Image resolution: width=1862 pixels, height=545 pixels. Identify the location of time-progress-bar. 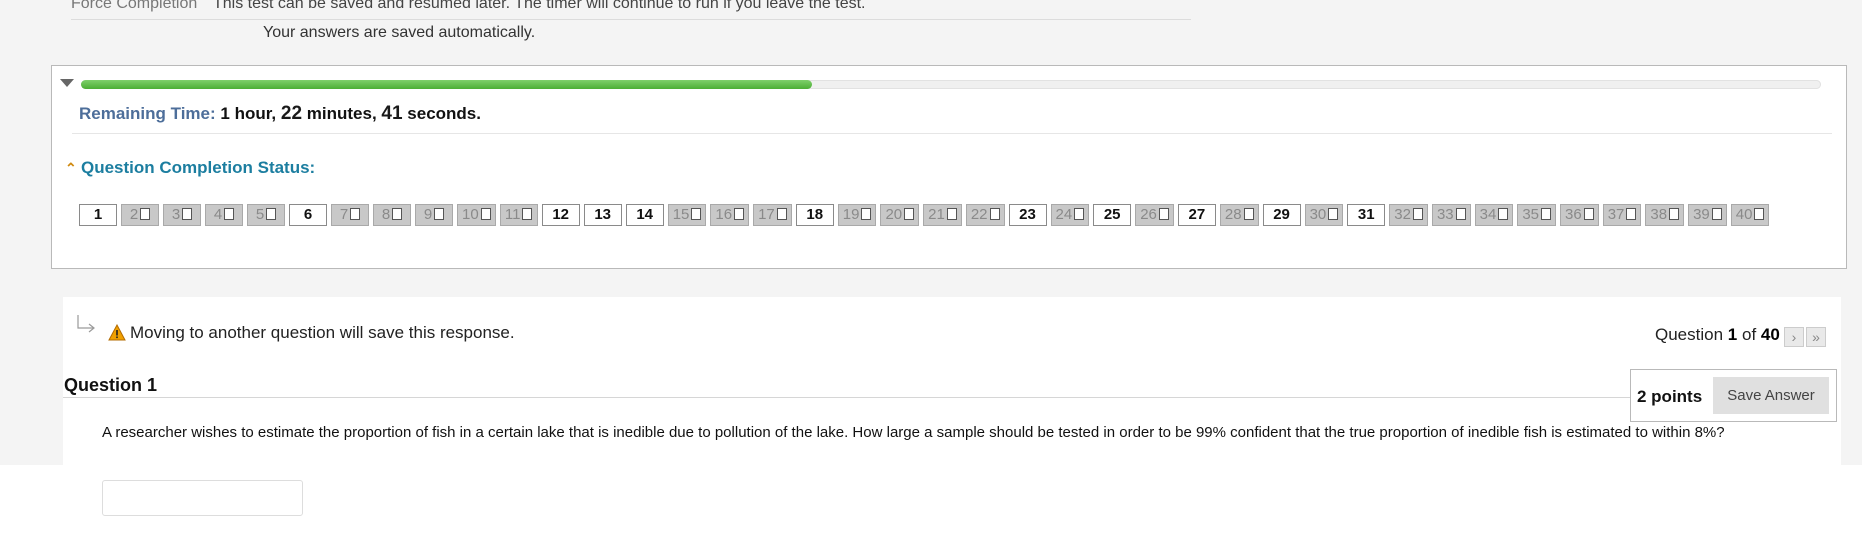
(951, 84).